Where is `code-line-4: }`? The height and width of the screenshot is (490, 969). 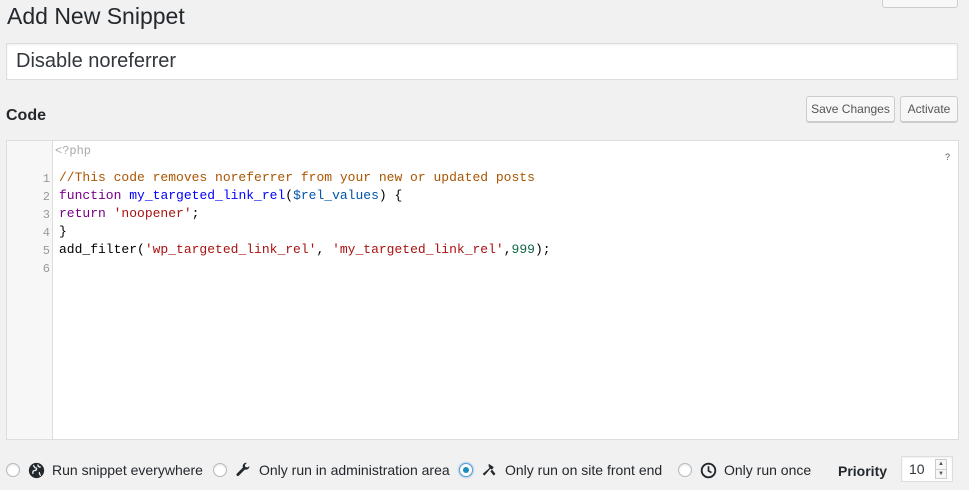
code-line-4: } is located at coordinates (63, 231).